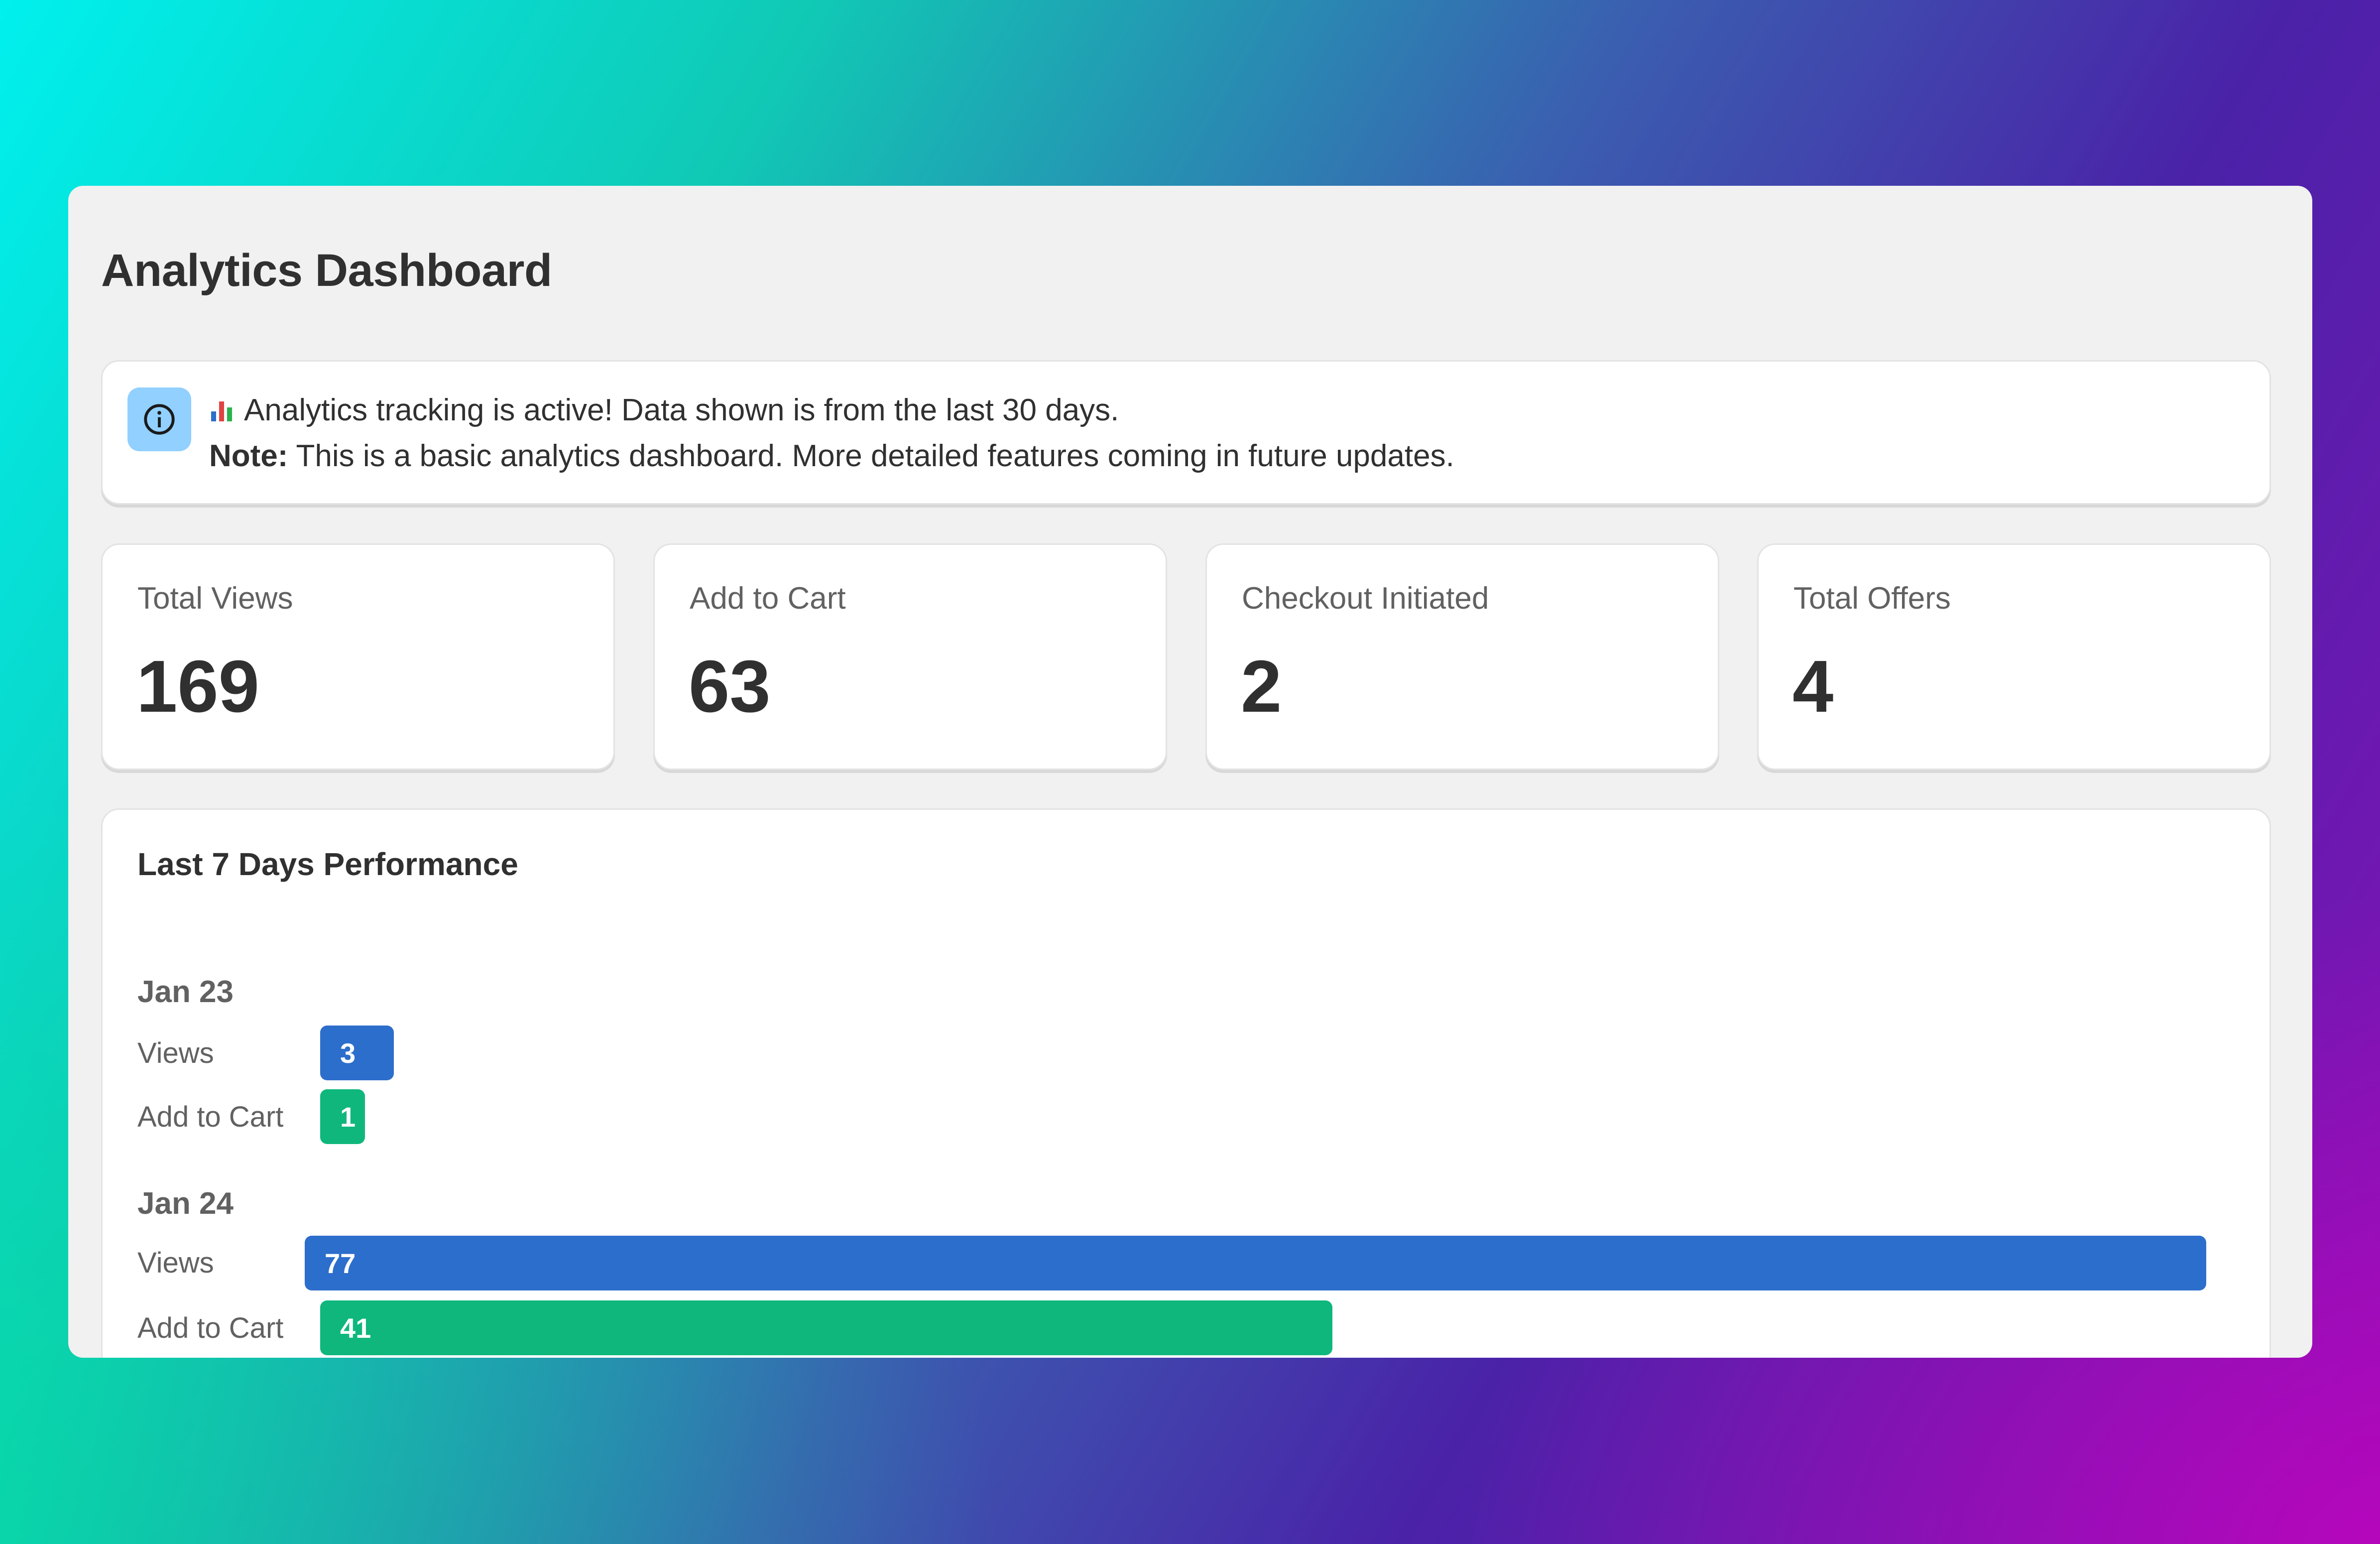 This screenshot has width=2380, height=1544. Describe the element at coordinates (358, 656) in the screenshot. I see `stat-card-total-views: Total Views 169` at that location.